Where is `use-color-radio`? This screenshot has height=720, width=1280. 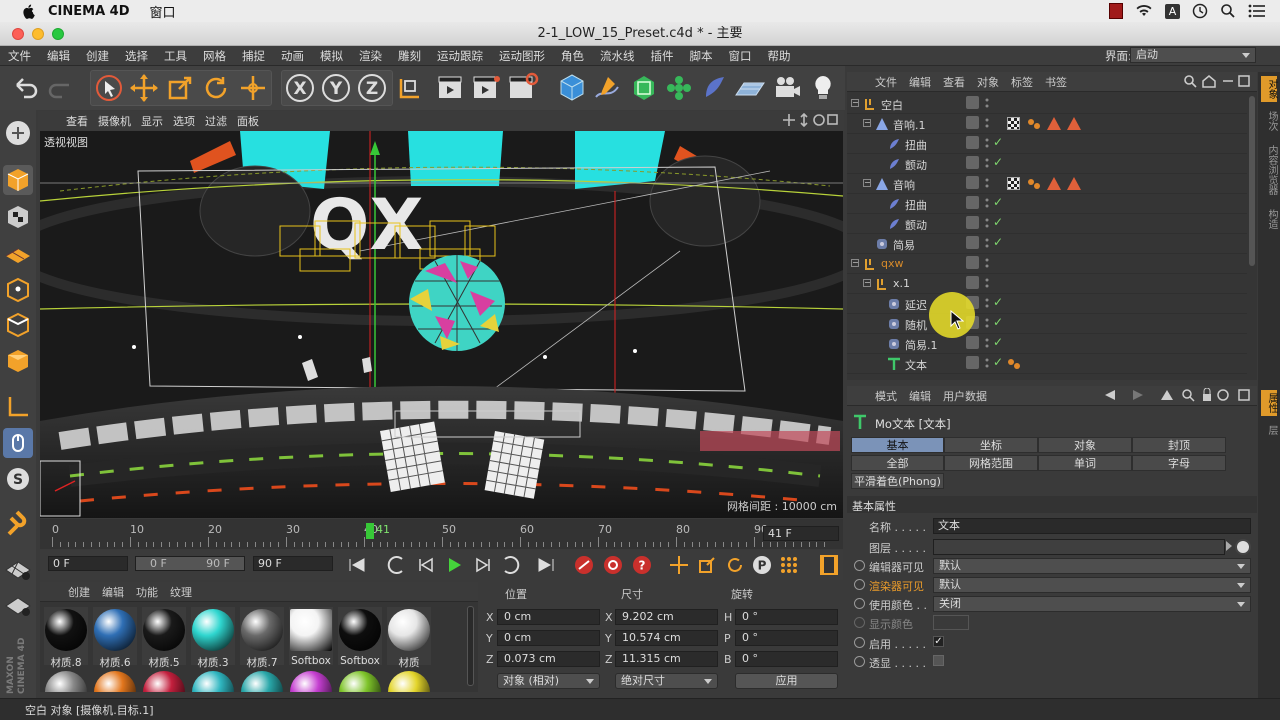
use-color-radio is located at coordinates (859, 603).